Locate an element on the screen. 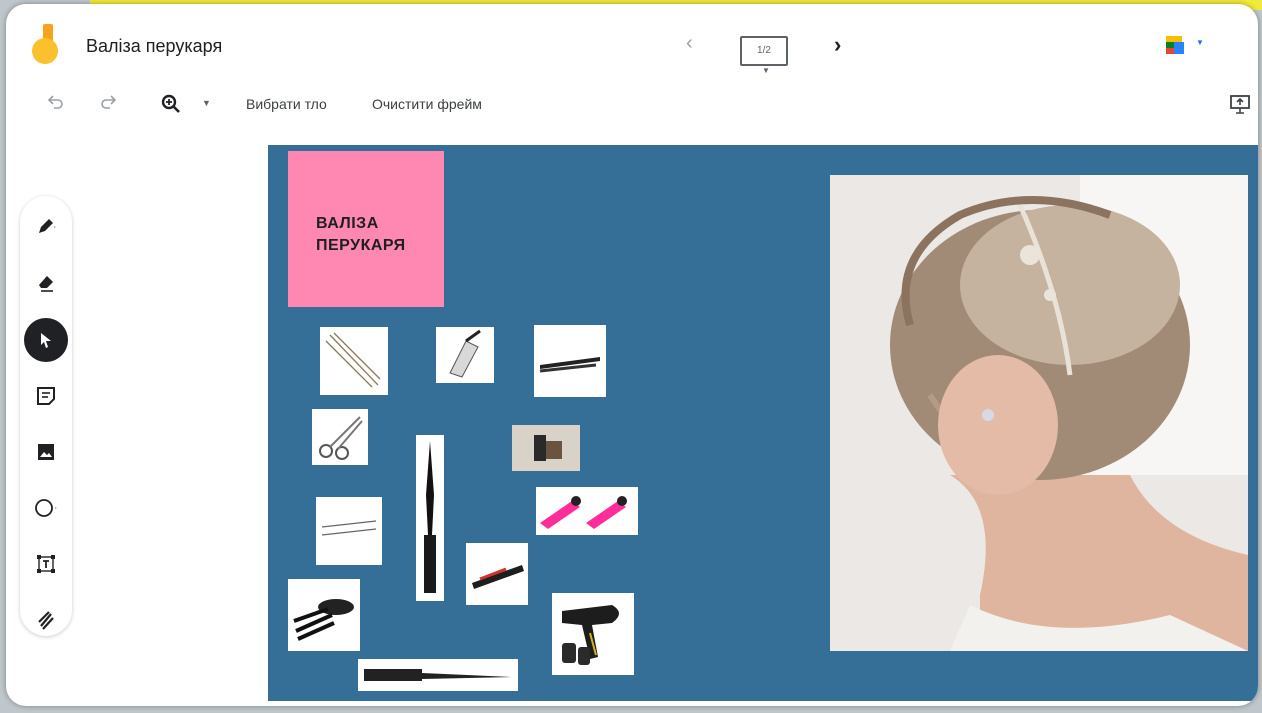 This screenshot has height=713, width=1262. pen-tool-button is located at coordinates (46, 226).